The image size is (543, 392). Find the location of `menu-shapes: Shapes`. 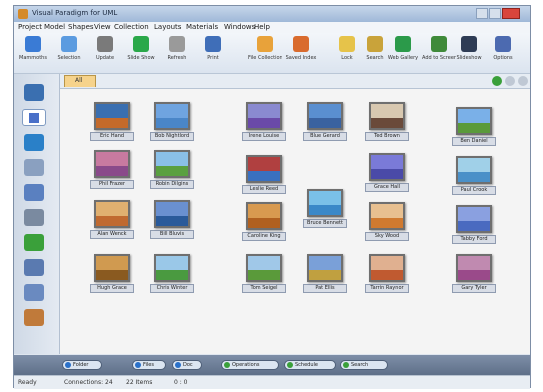

menu-shapes: Shapes is located at coordinates (81, 27).